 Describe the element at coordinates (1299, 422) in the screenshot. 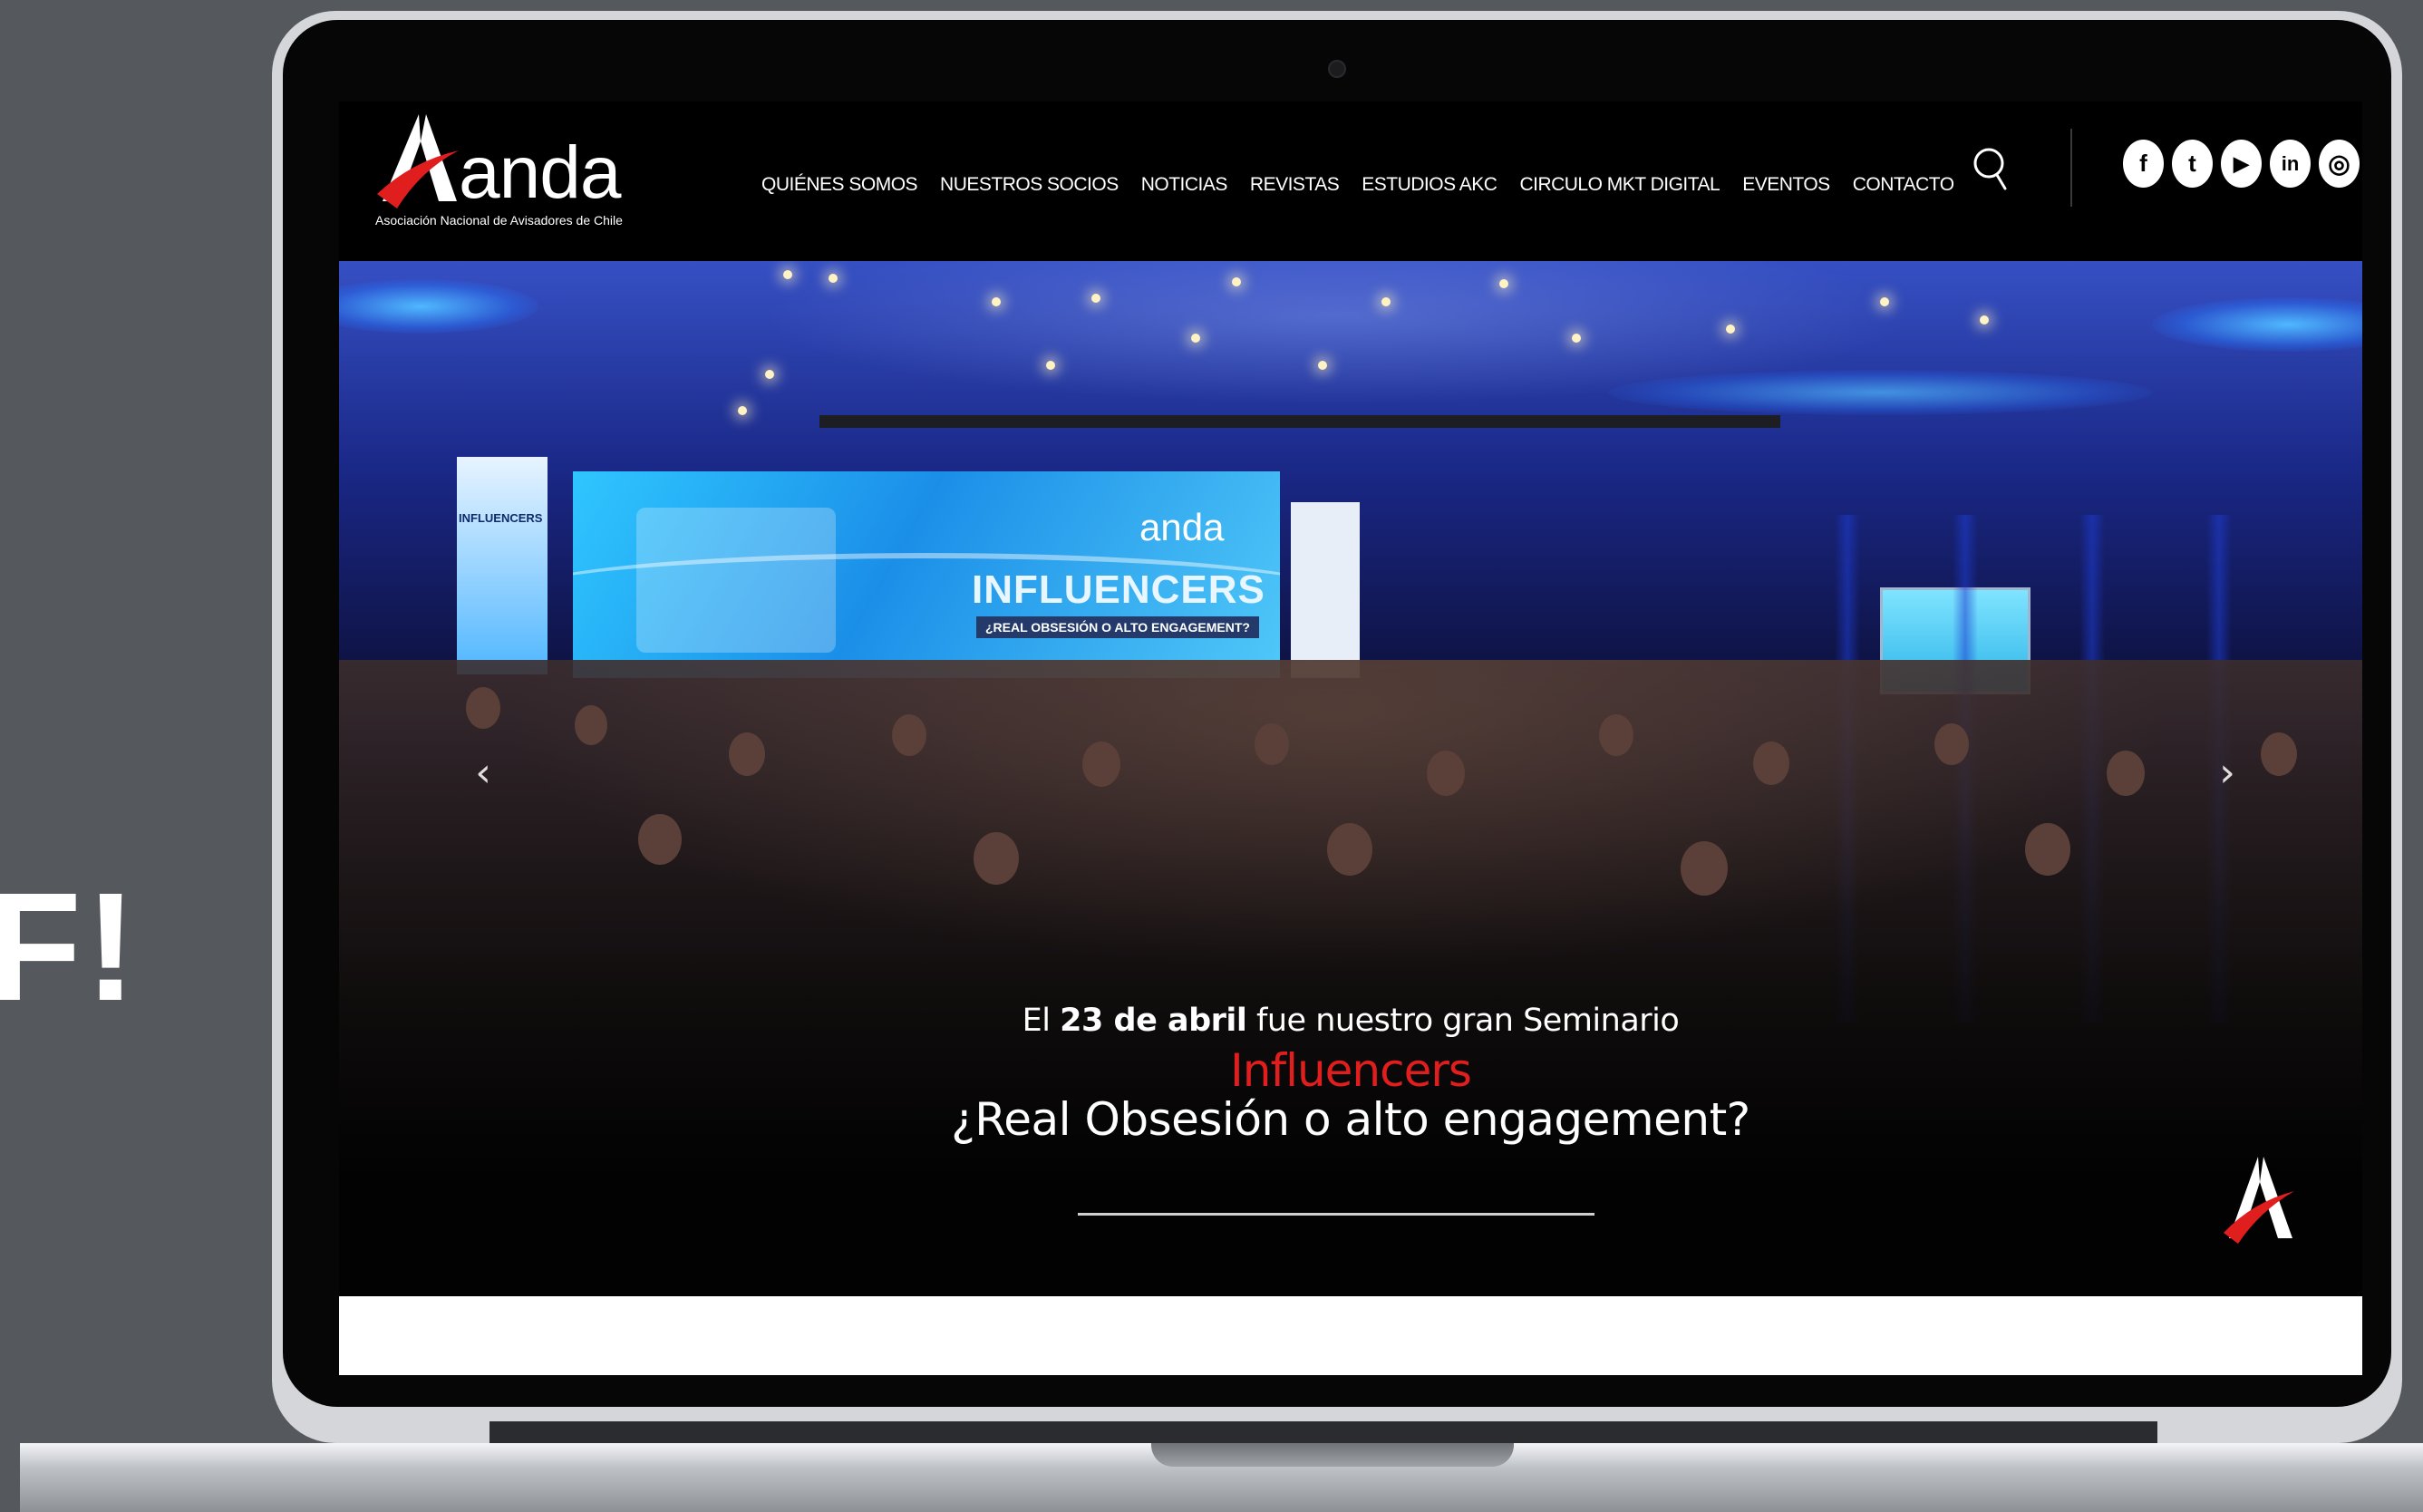

I see `lighting-truss` at that location.